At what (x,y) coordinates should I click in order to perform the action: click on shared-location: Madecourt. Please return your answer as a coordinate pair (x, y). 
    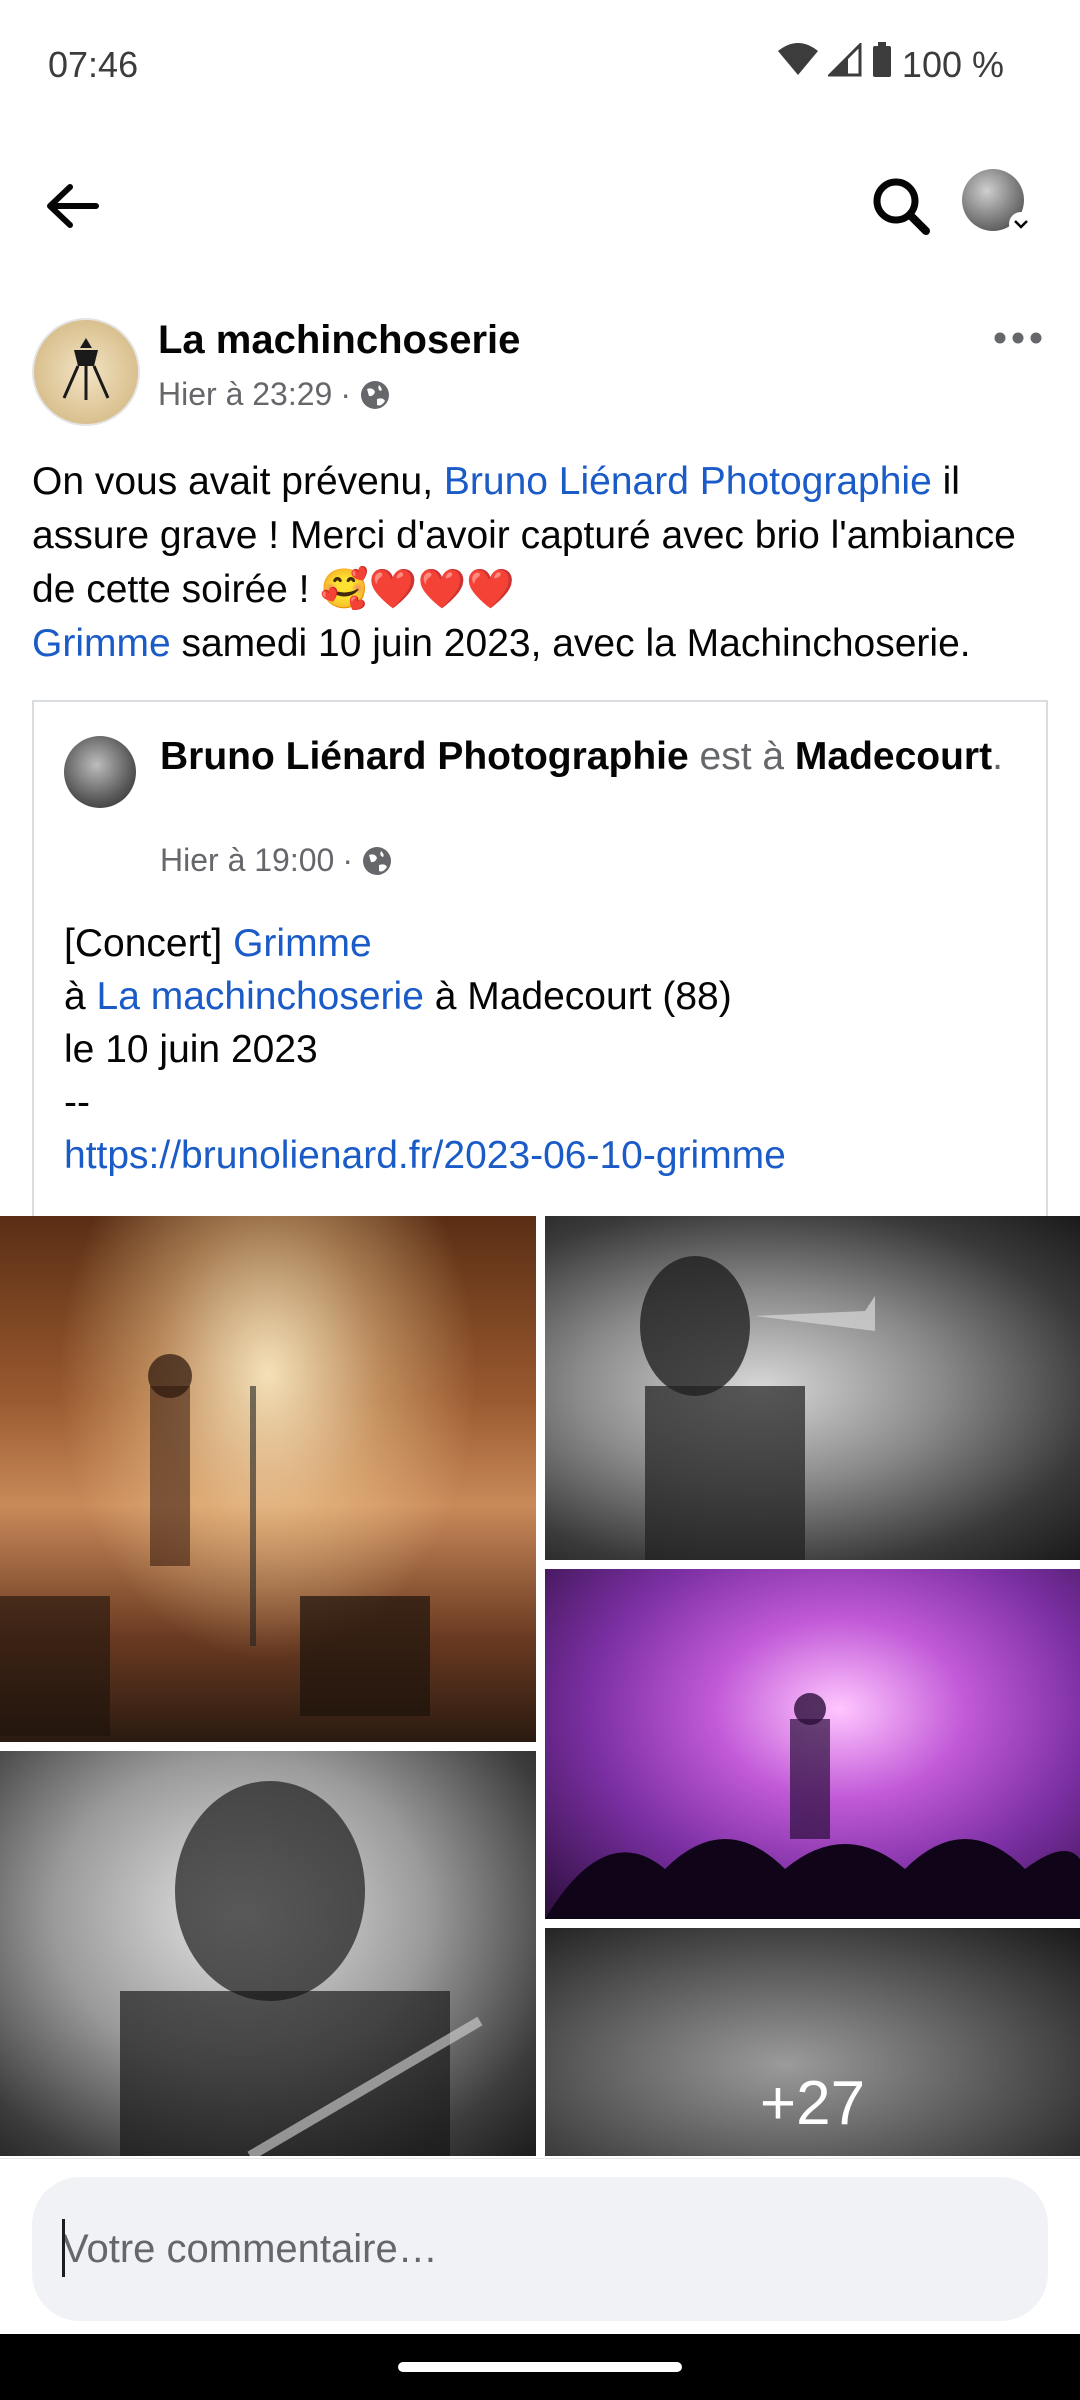
    Looking at the image, I should click on (893, 756).